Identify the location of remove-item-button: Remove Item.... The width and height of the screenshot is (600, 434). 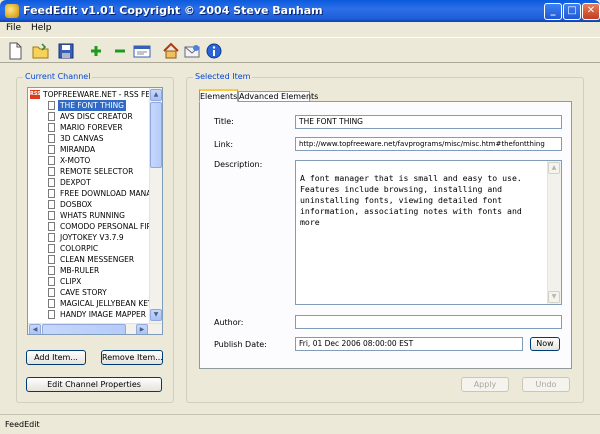
(132, 357).